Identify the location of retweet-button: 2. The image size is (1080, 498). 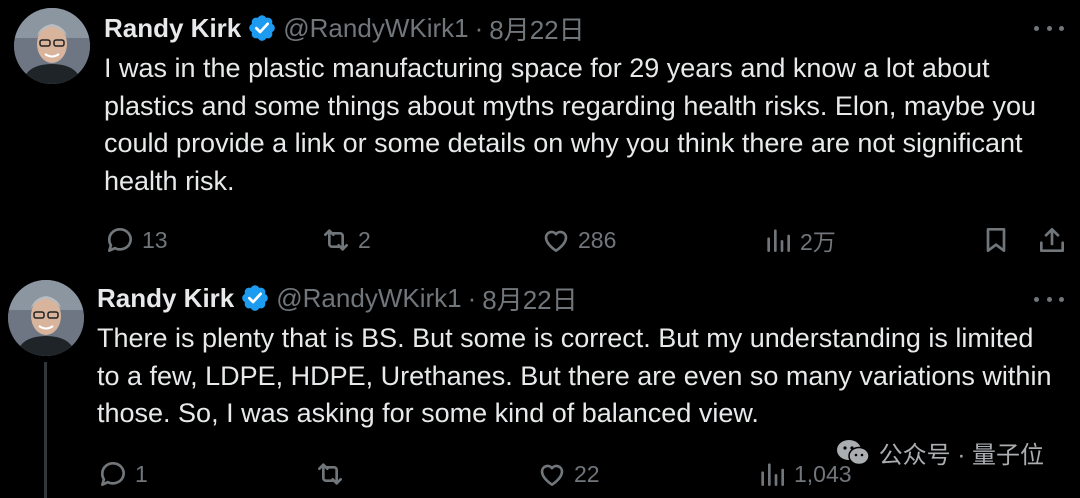
(345, 240).